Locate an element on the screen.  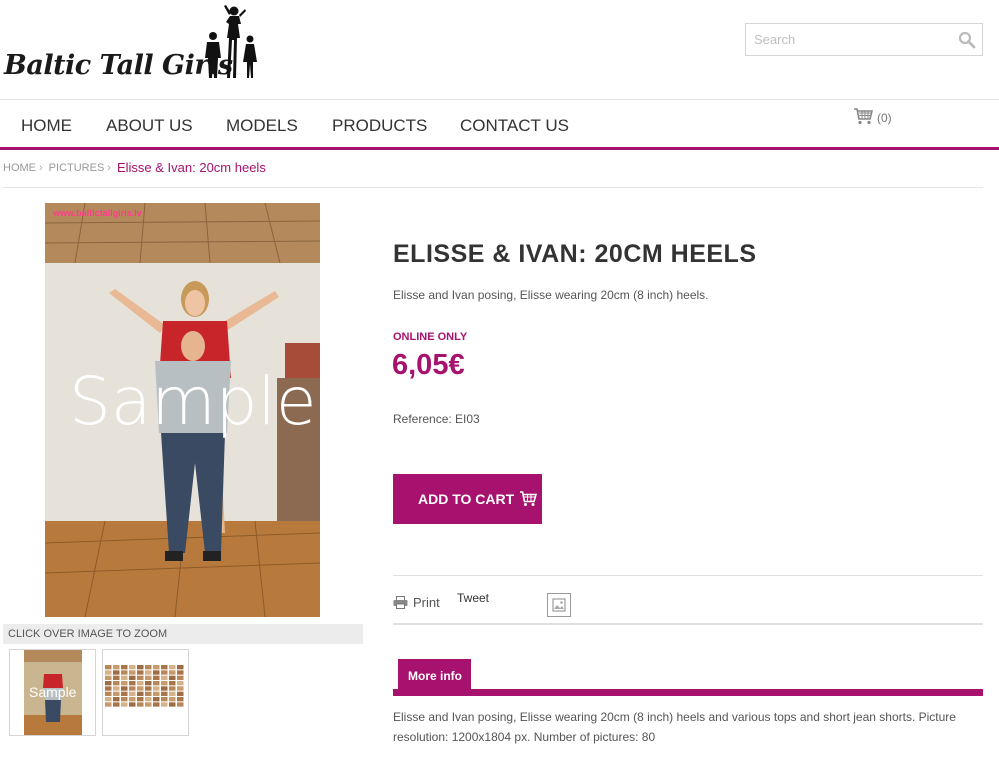
main-product-image: www.baltictallgirls.lv Sample is located at coordinates (182, 410).